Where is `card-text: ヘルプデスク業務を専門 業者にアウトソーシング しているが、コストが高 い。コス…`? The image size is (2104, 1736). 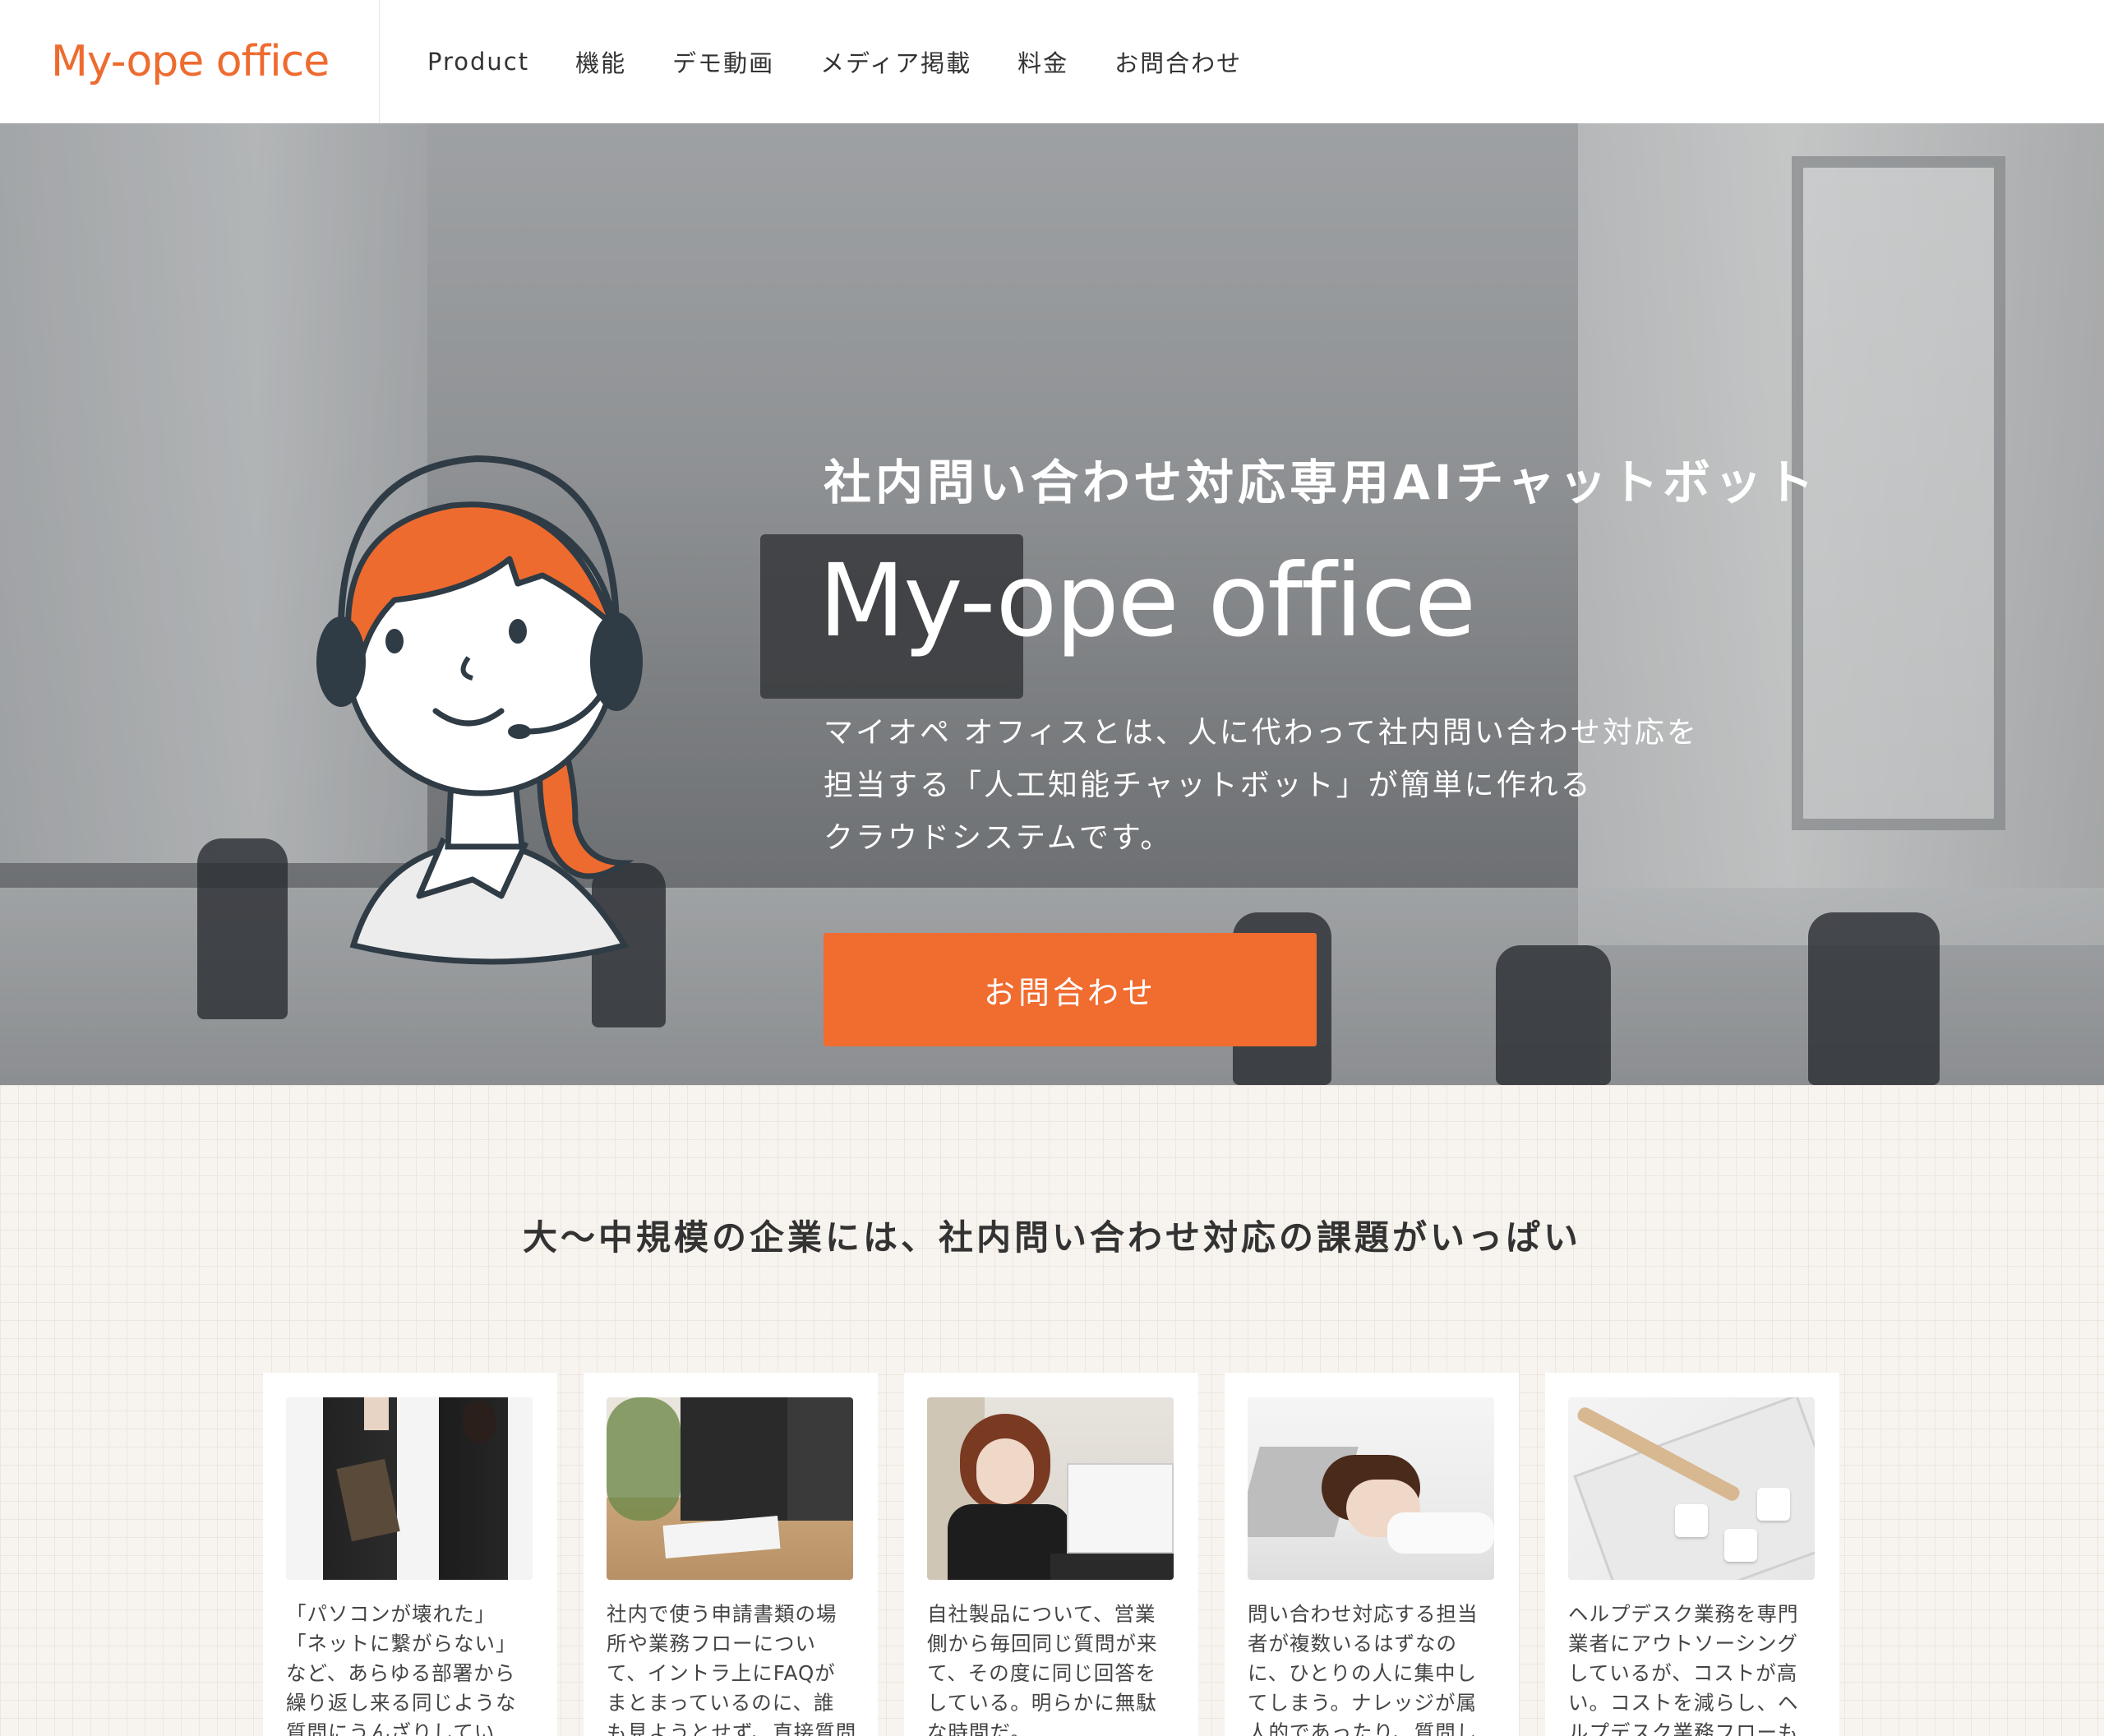
card-text: ヘルプデスク業務を専門 業者にアウトソーシング しているが、コストが高 い。コス… is located at coordinates (1692, 1668).